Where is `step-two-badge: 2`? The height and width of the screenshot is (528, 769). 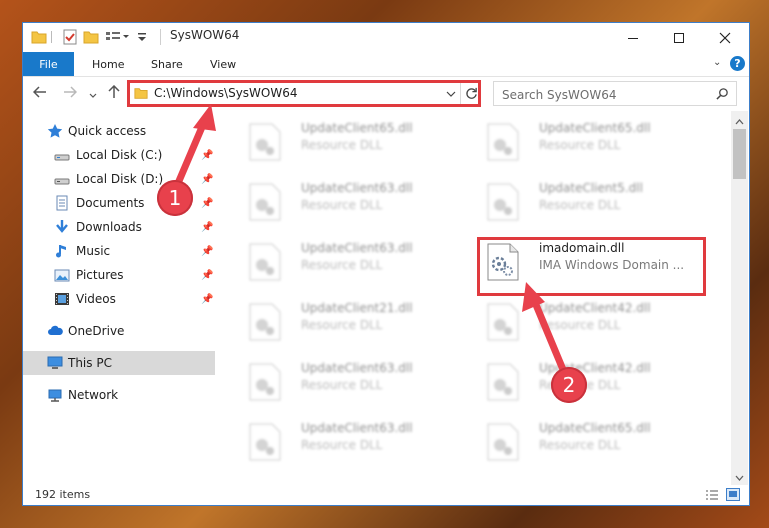 step-two-badge: 2 is located at coordinates (569, 385).